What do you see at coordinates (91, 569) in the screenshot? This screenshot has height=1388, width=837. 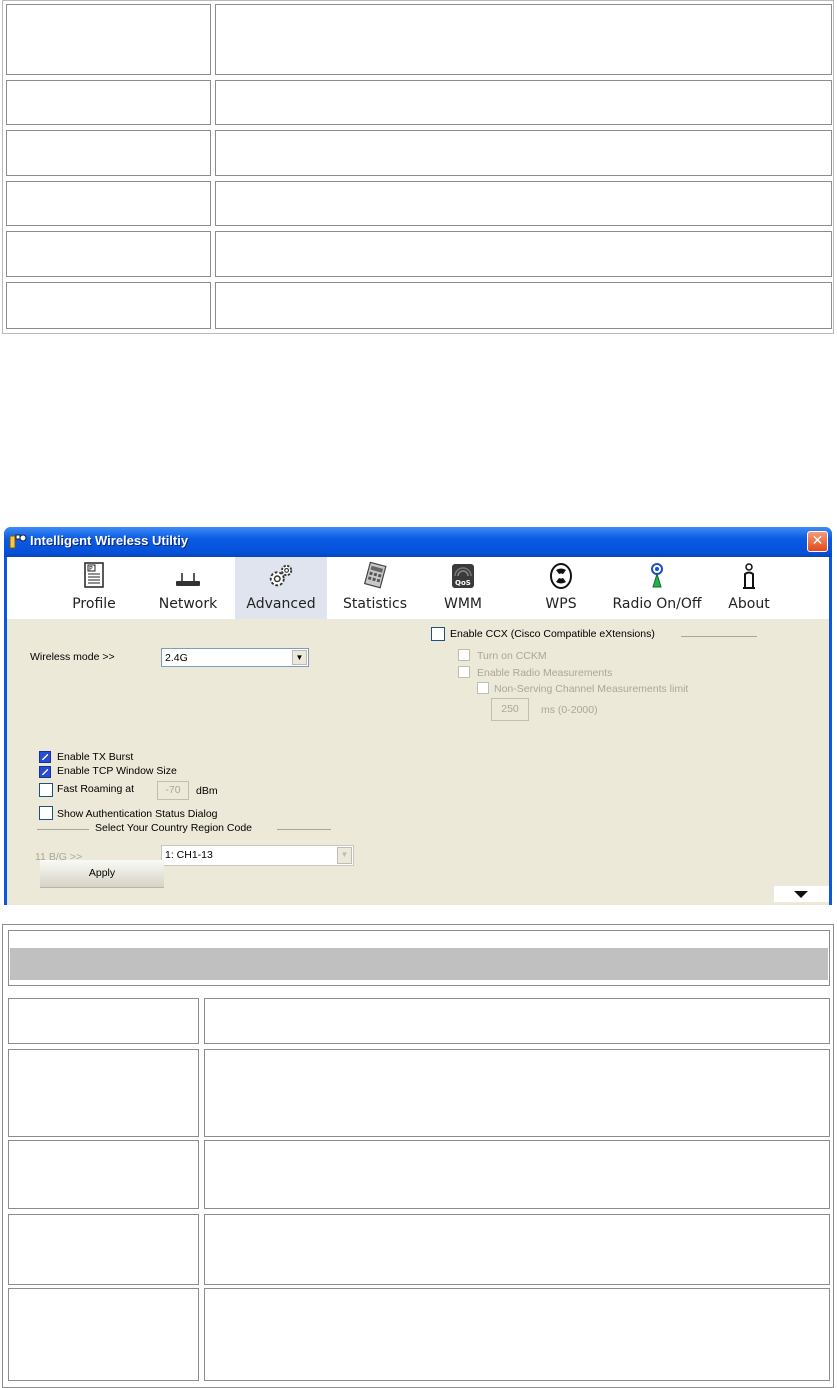 I see `svg-text: P` at bounding box center [91, 569].